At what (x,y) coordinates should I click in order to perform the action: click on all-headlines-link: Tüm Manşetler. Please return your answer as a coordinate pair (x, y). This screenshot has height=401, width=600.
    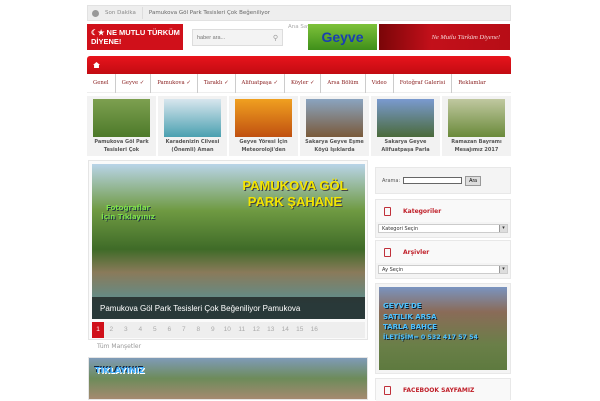
    Looking at the image, I should click on (119, 346).